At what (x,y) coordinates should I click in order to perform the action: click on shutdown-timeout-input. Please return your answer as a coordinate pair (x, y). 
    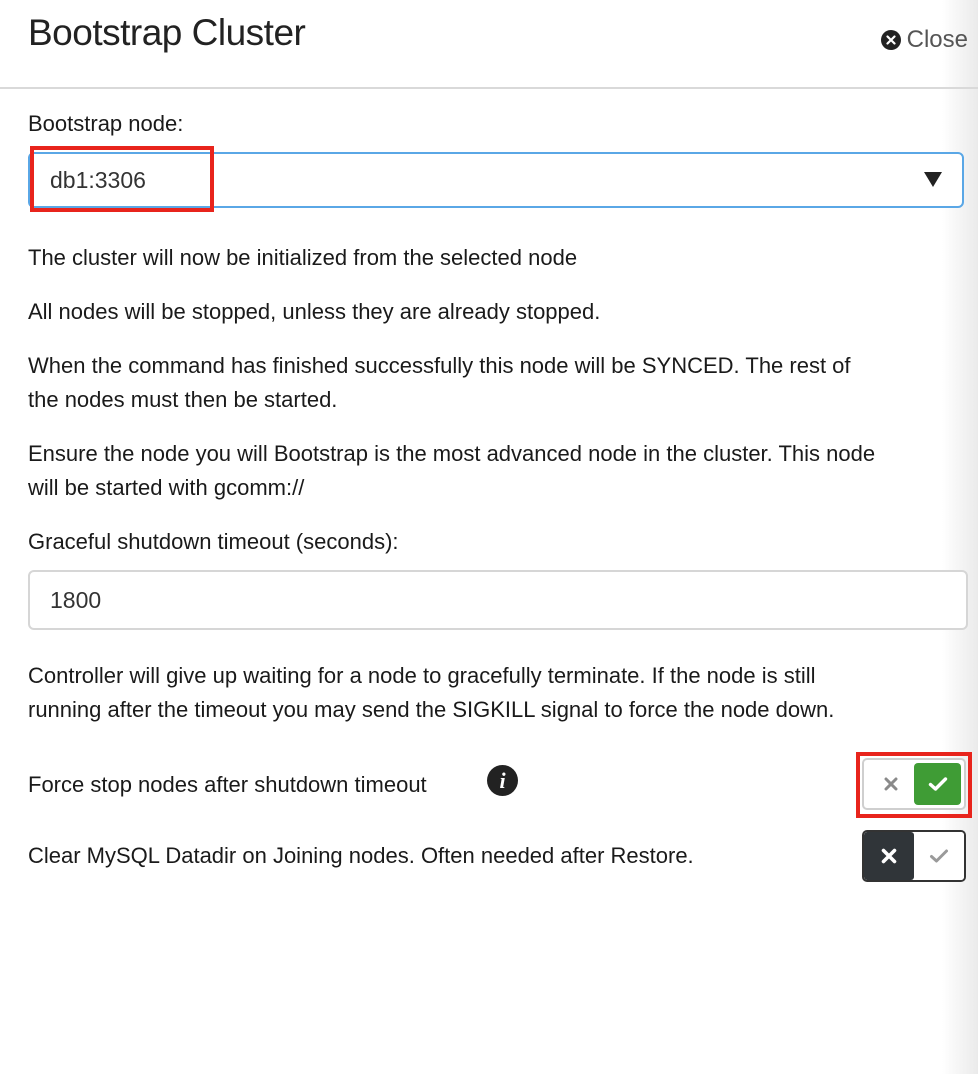
    Looking at the image, I should click on (498, 600).